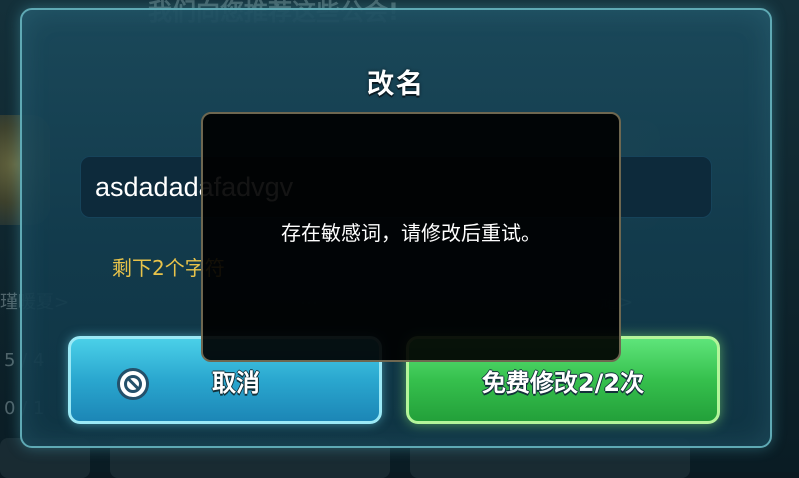 The height and width of the screenshot is (478, 799). I want to click on free-rename-button-label: 免费修改2/2次, so click(563, 382).